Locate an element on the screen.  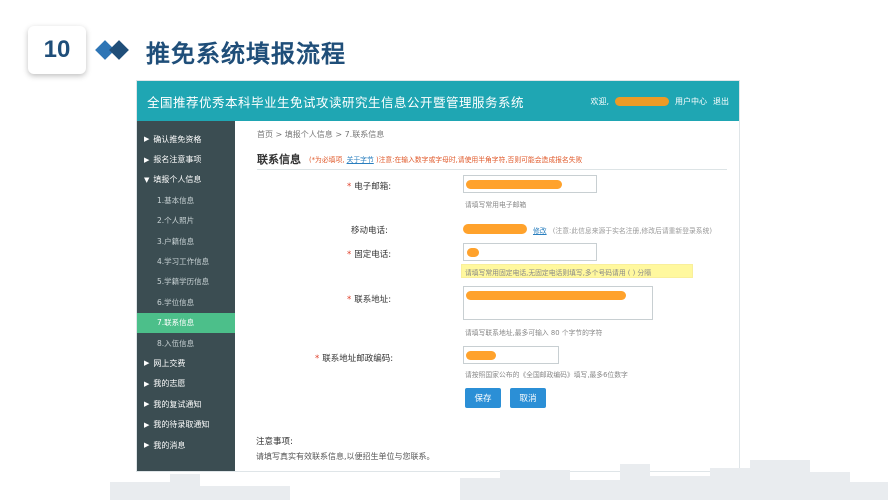
sidebar-item-label: 确认推免资格 is located at coordinates (177, 139).